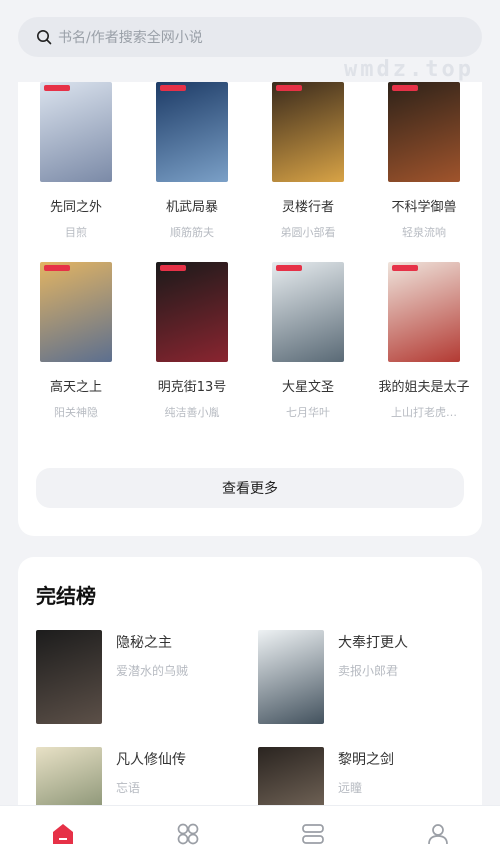  I want to click on book-author: 目煎, so click(76, 232).